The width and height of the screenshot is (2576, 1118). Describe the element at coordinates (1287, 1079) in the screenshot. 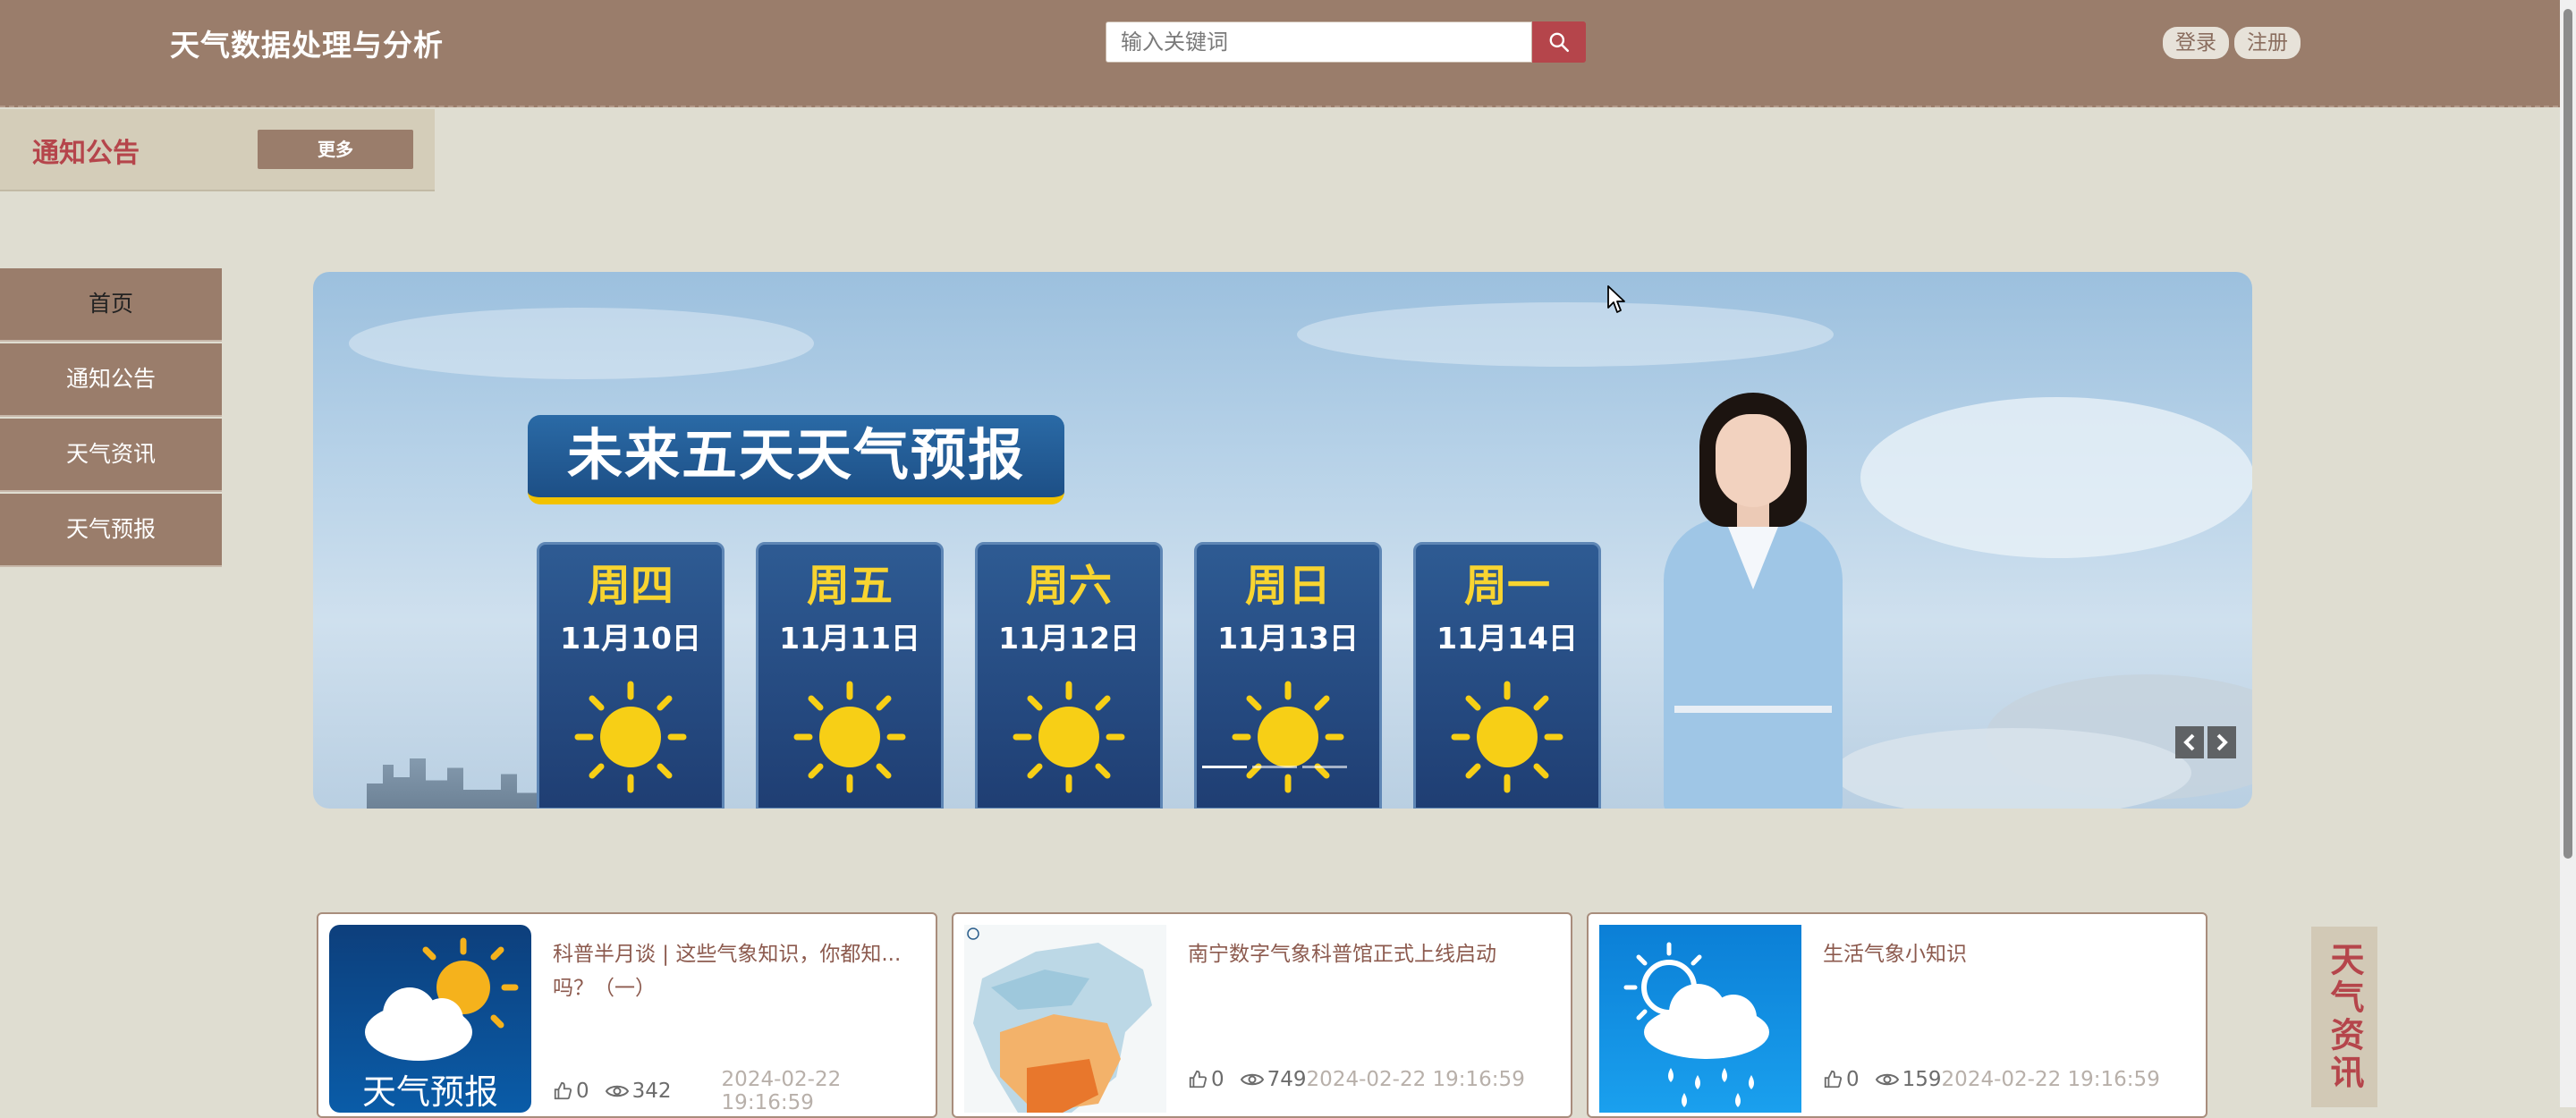

I see `view-count: 749` at that location.